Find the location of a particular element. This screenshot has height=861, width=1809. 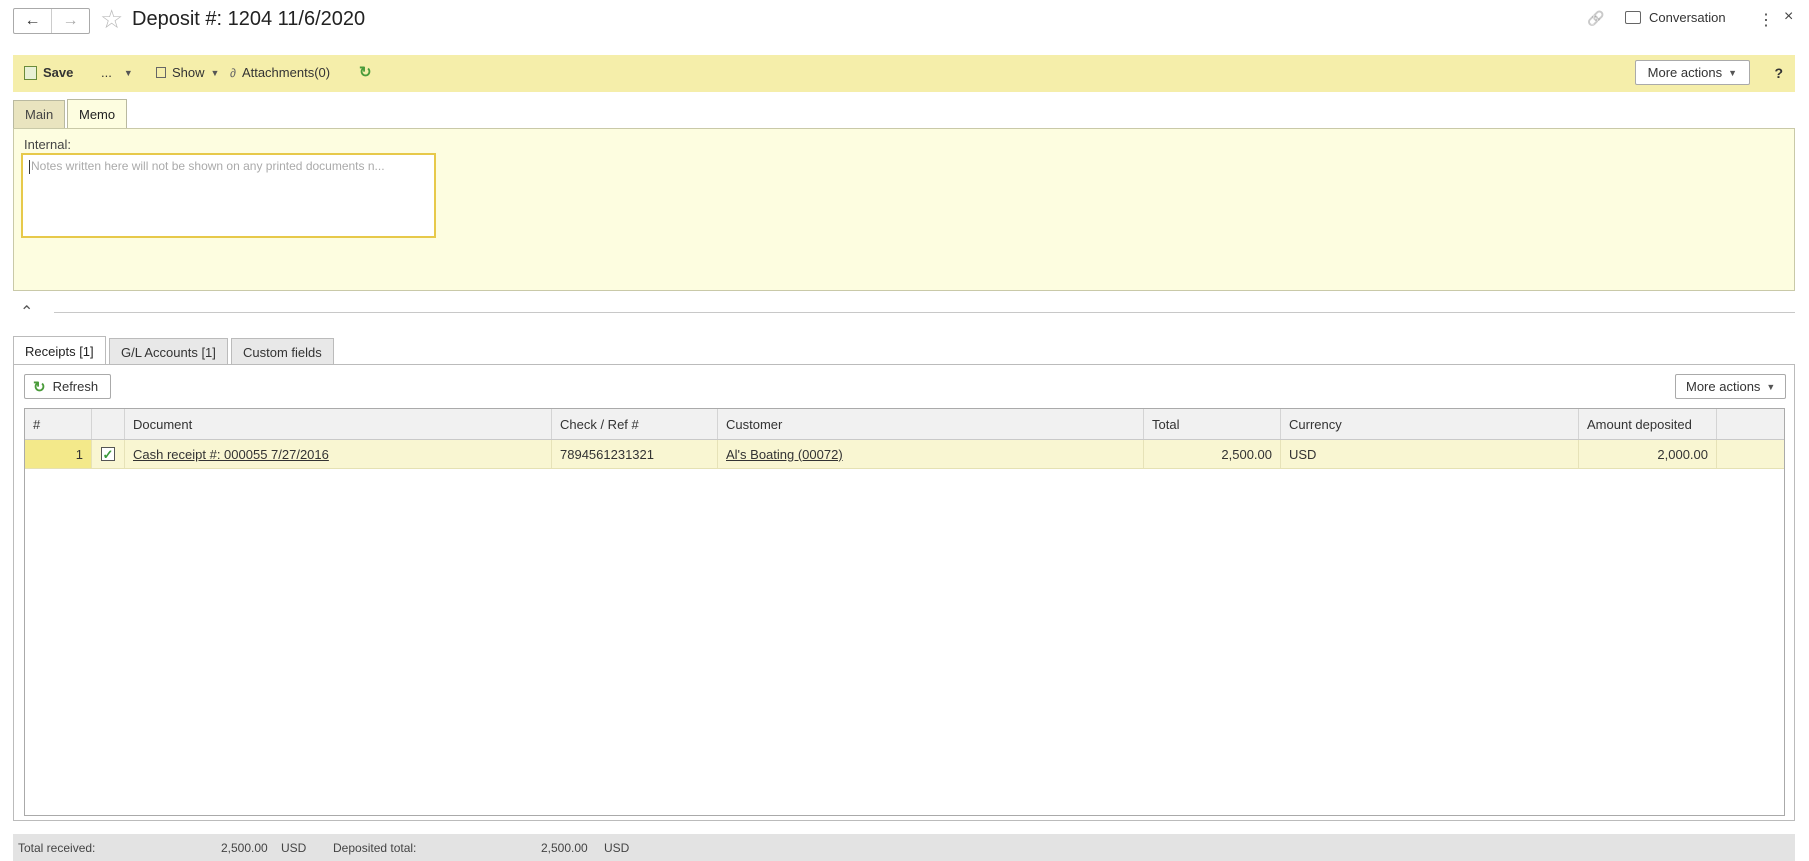

deposited-total-label: Deposited total: is located at coordinates (375, 848).